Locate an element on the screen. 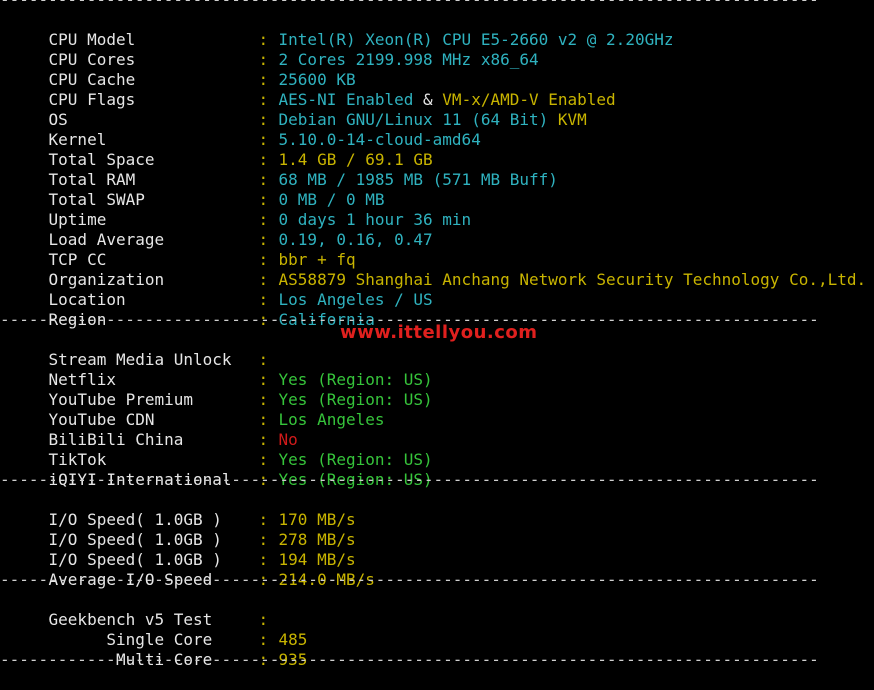 The width and height of the screenshot is (874, 690). row-os: OS: Debian GNU/Linux 11 (64 Bit) KVM is located at coordinates (298, 109).